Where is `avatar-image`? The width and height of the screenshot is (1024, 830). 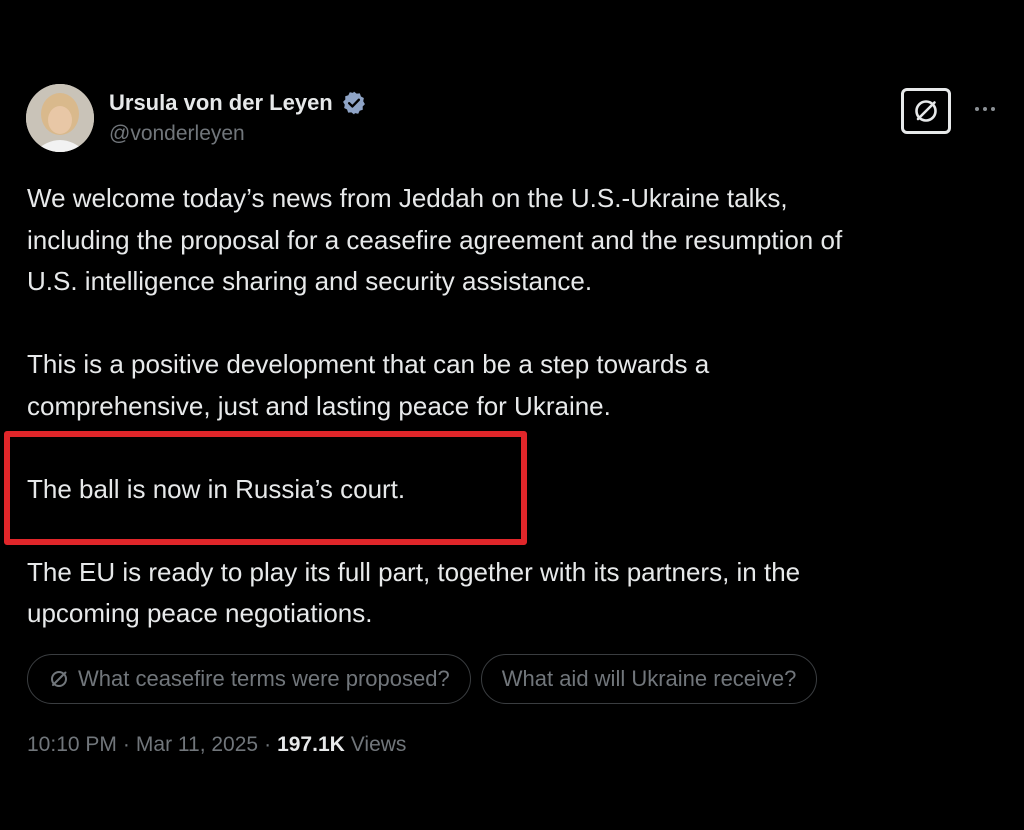
avatar-image is located at coordinates (60, 118).